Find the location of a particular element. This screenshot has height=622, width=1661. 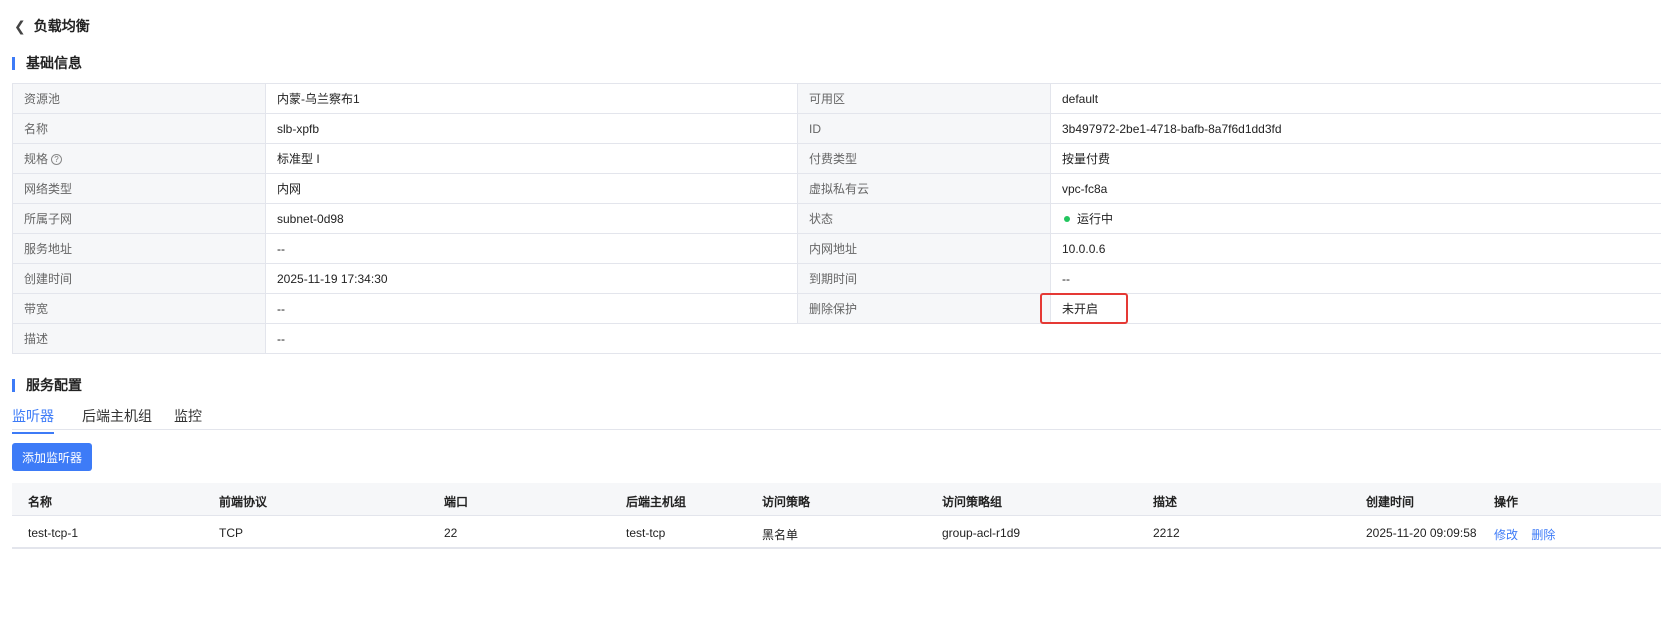

column-header: 访问策略 is located at coordinates (786, 502).